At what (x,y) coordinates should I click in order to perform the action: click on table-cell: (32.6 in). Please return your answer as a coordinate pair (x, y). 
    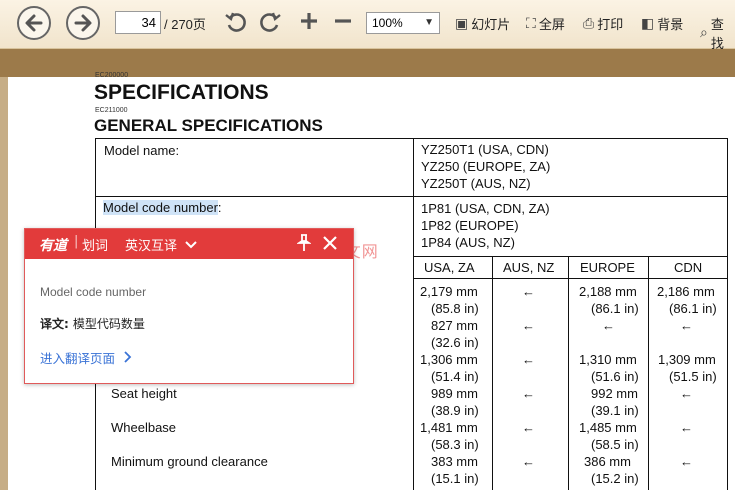
    Looking at the image, I should click on (455, 342).